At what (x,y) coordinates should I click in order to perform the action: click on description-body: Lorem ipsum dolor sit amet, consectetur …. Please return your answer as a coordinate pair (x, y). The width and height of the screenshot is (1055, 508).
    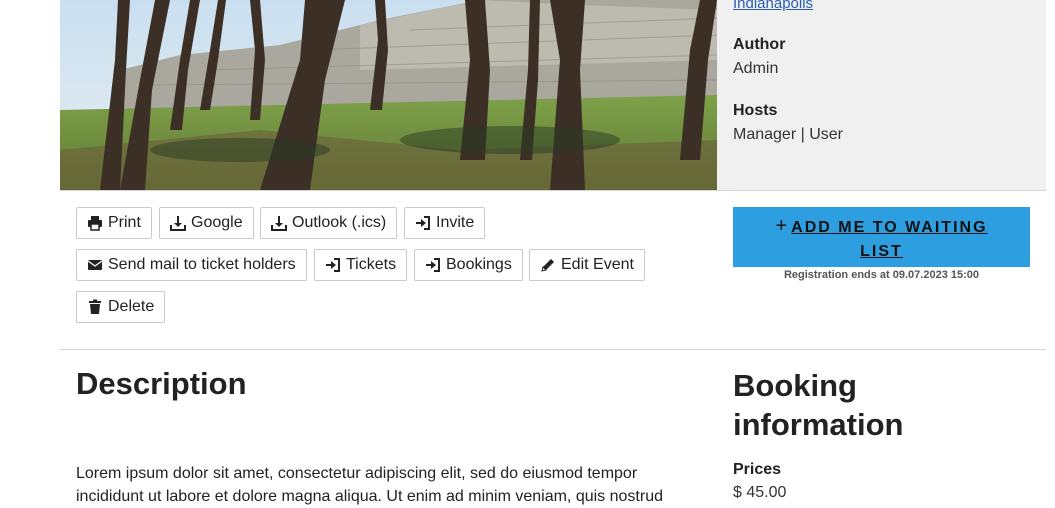
    Looking at the image, I should click on (369, 485).